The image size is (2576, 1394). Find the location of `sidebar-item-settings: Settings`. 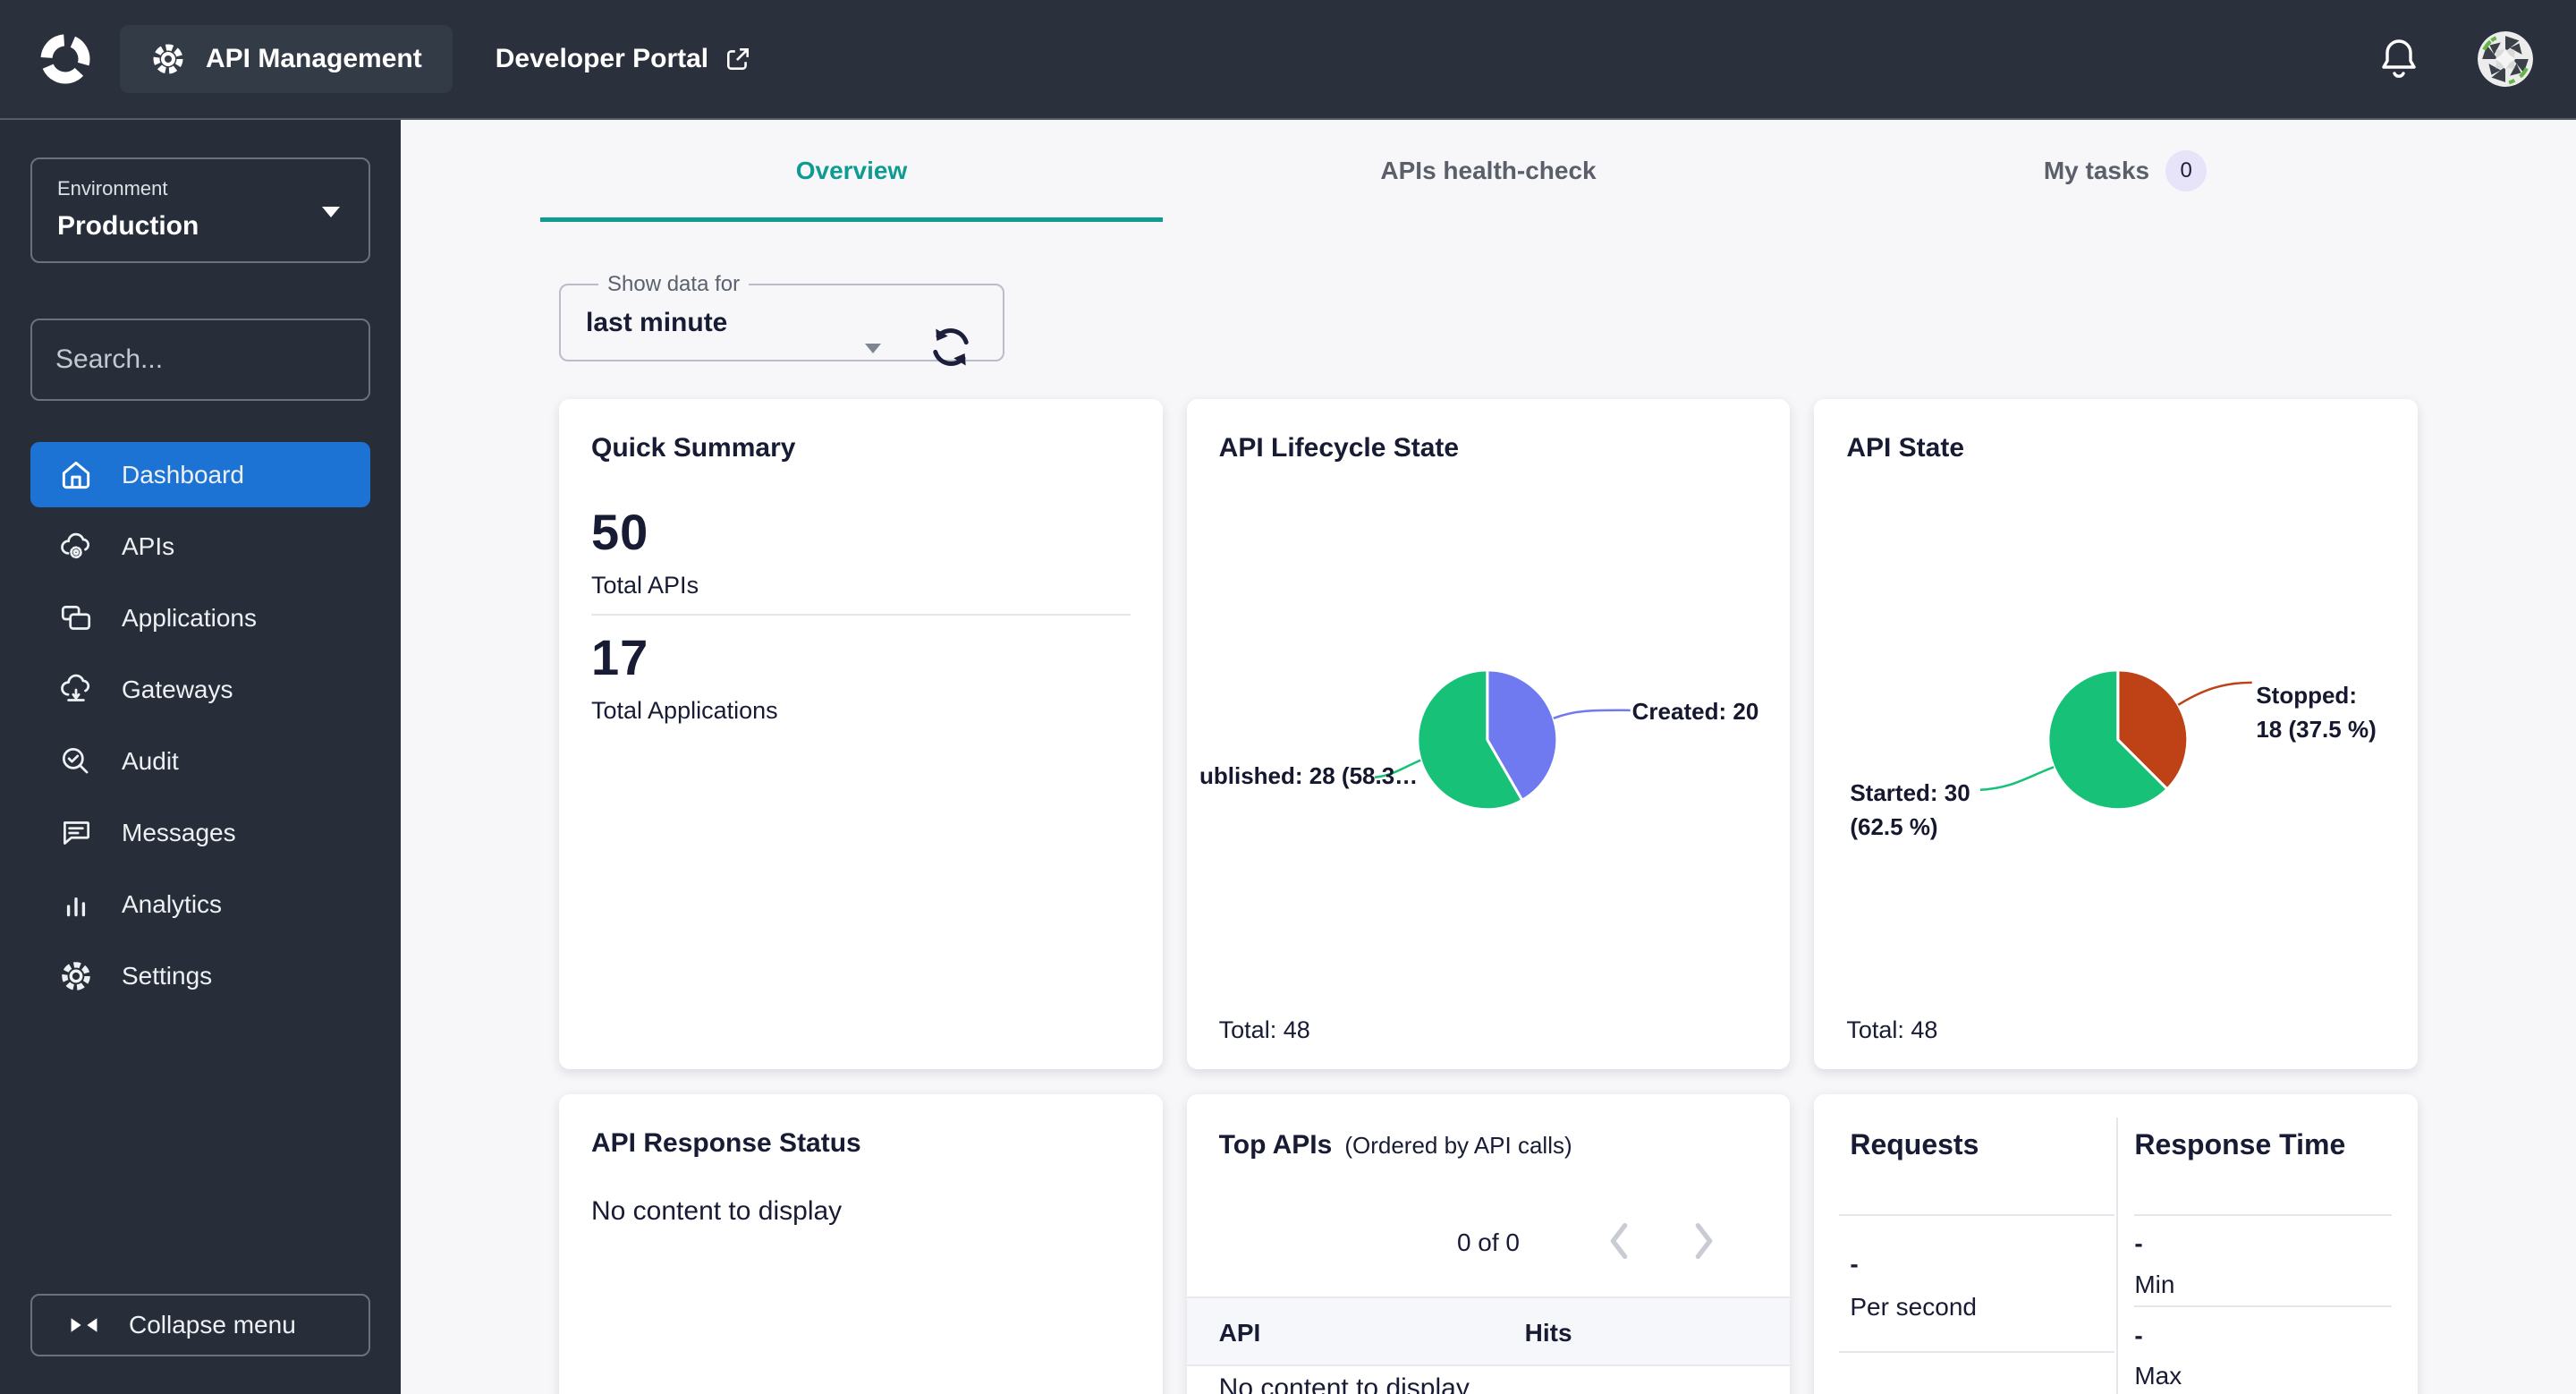

sidebar-item-settings: Settings is located at coordinates (200, 975).